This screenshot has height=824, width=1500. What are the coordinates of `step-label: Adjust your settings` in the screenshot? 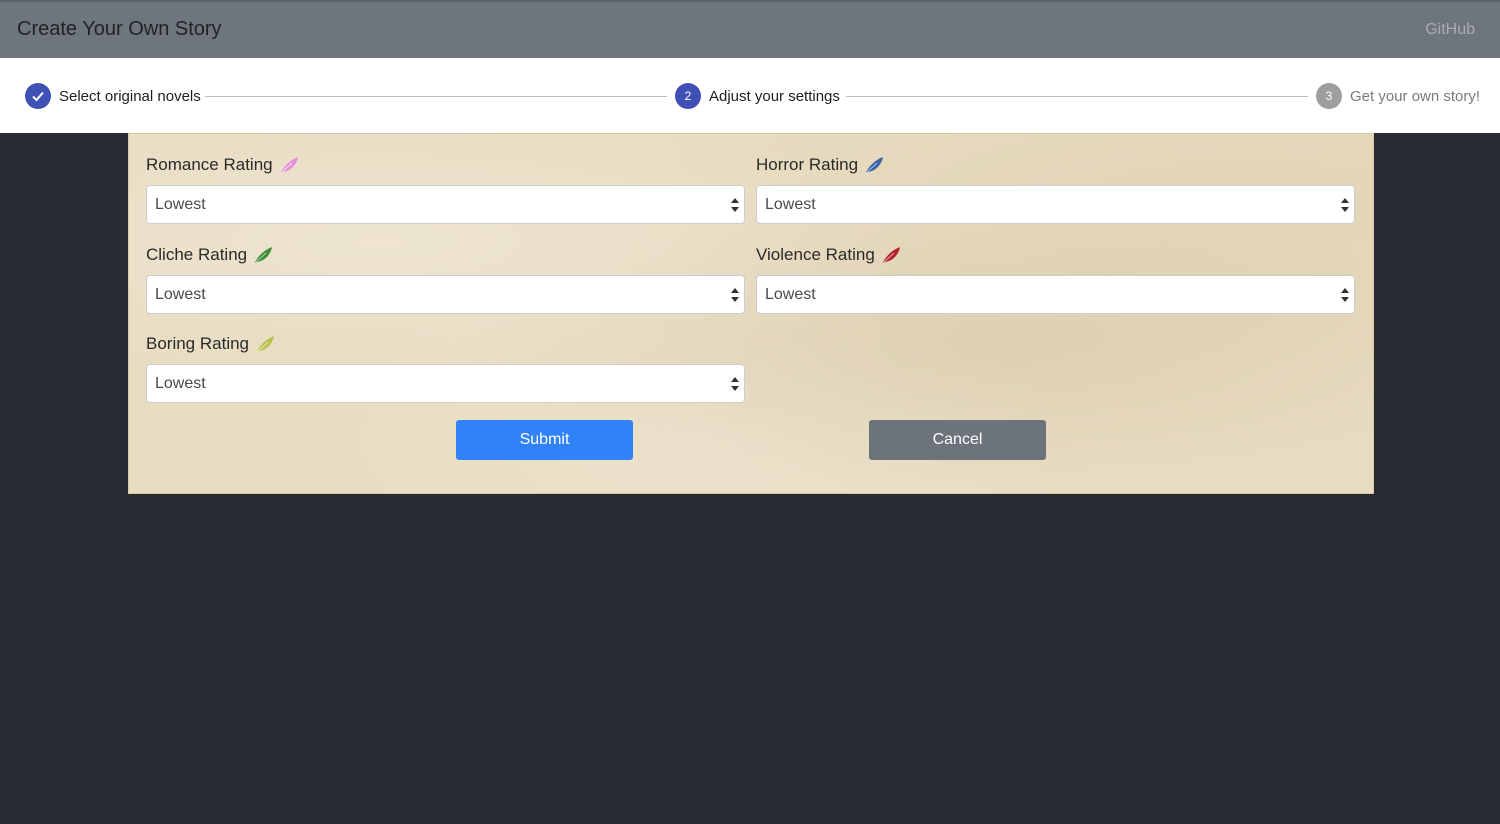 It's located at (774, 96).